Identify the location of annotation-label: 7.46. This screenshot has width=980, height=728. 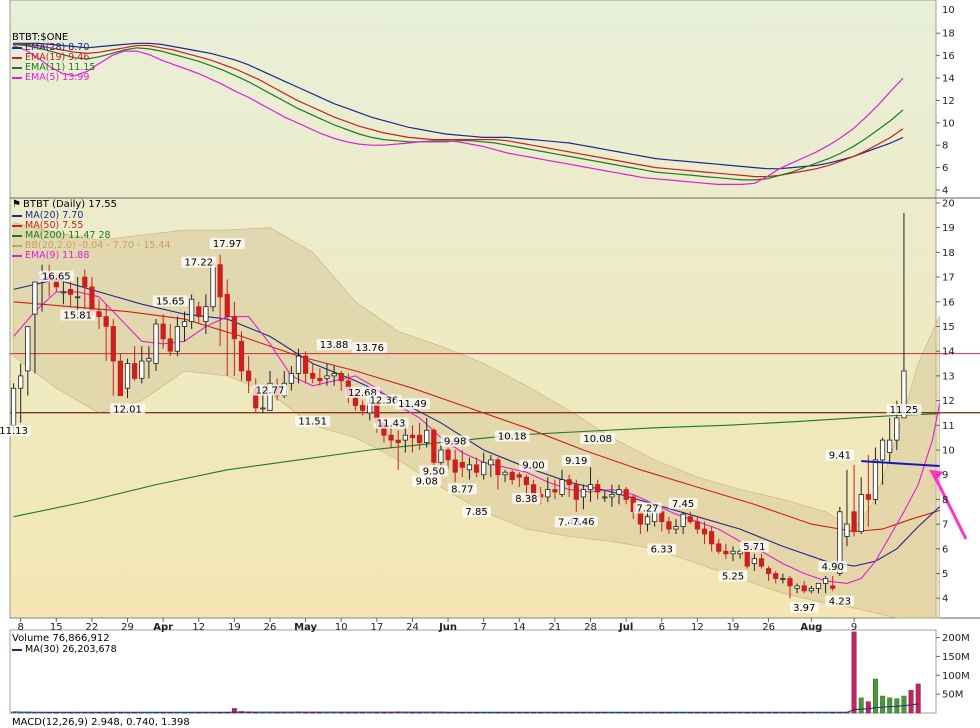
(583, 522).